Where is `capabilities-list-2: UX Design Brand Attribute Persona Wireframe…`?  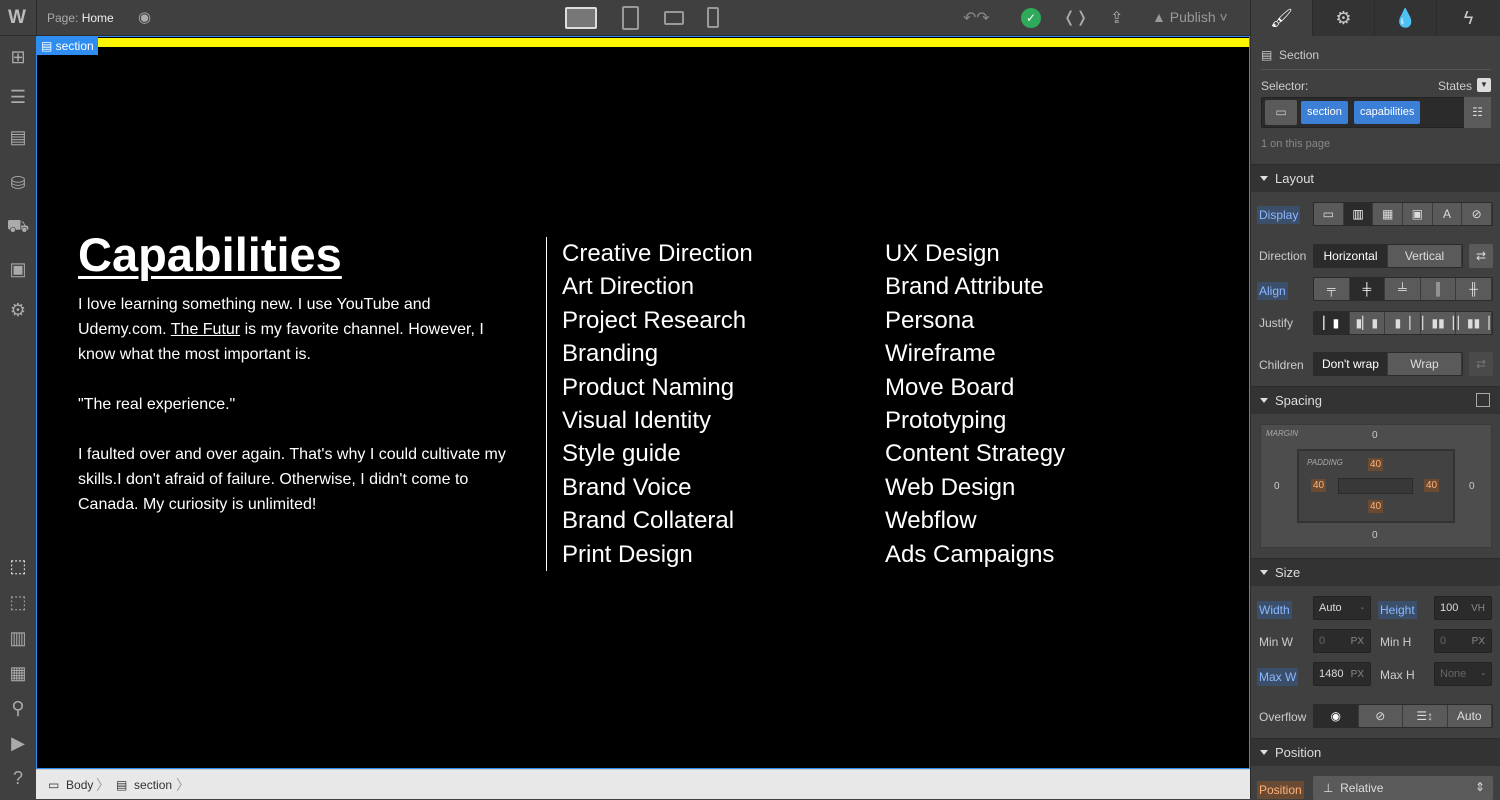 capabilities-list-2: UX Design Brand Attribute Persona Wireframe… is located at coordinates (975, 404).